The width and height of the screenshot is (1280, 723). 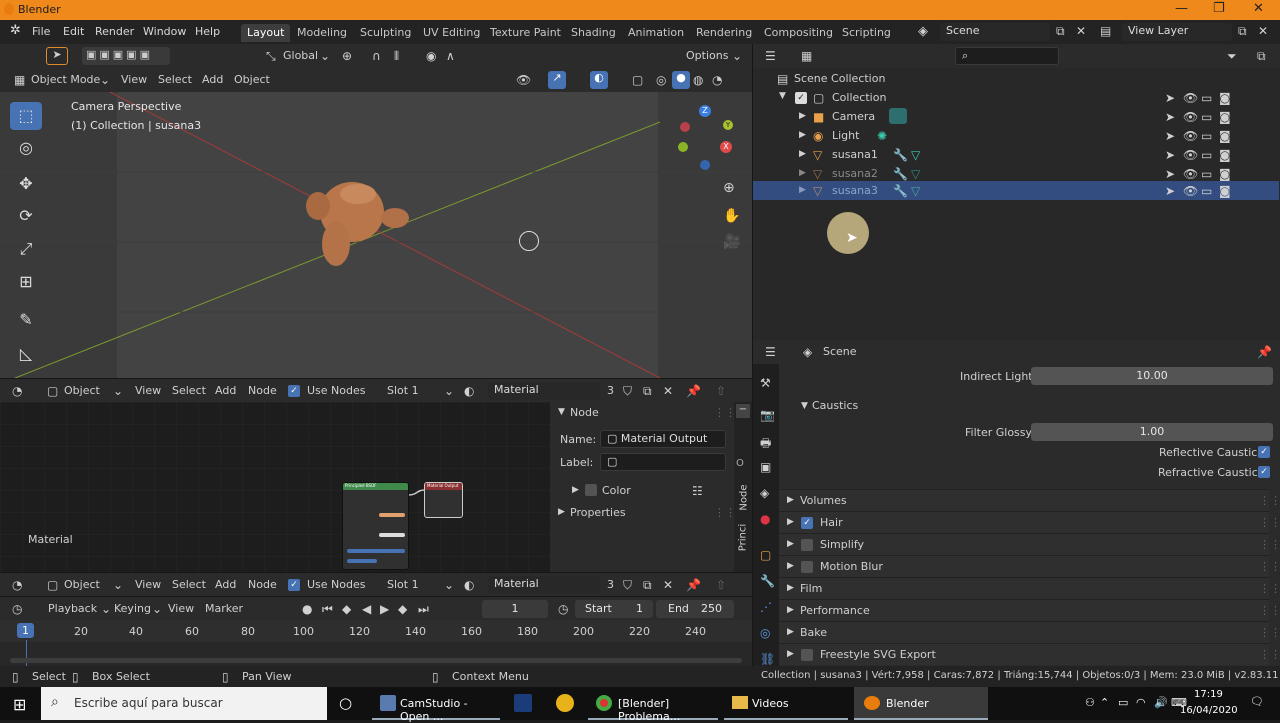 What do you see at coordinates (765, 555) in the screenshot?
I see `object-tab-icon: ▢` at bounding box center [765, 555].